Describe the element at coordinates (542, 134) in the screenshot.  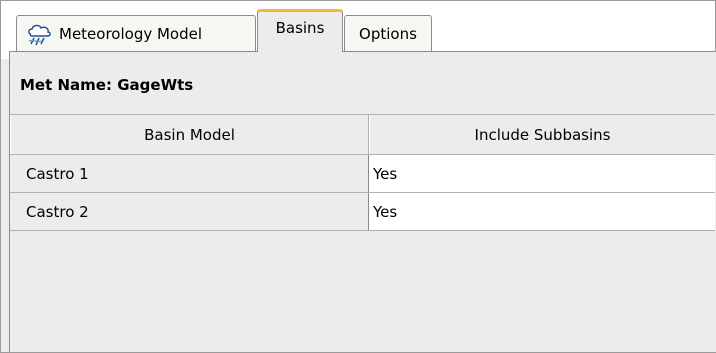
I see `column-header-include-subbasins: Include Subbasins` at that location.